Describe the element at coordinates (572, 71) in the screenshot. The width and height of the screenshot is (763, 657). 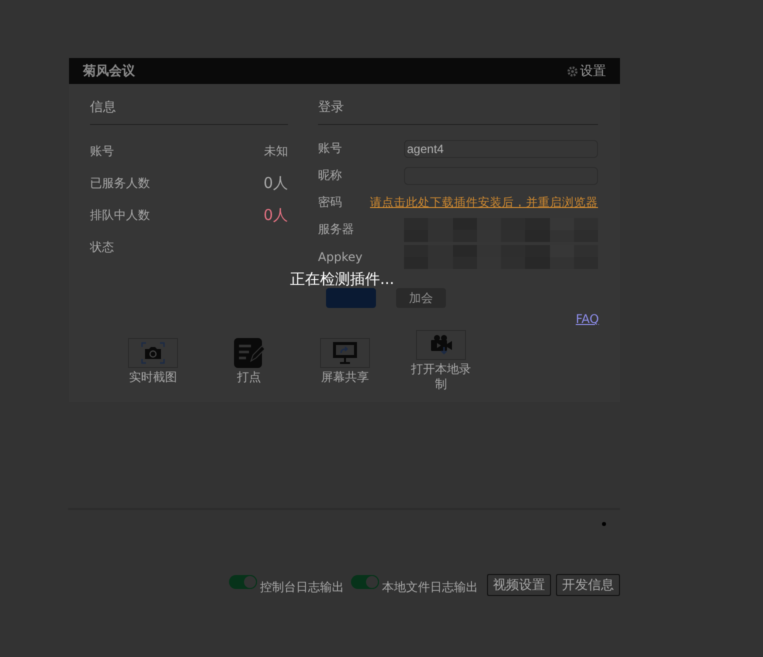
I see `settings-icon` at that location.